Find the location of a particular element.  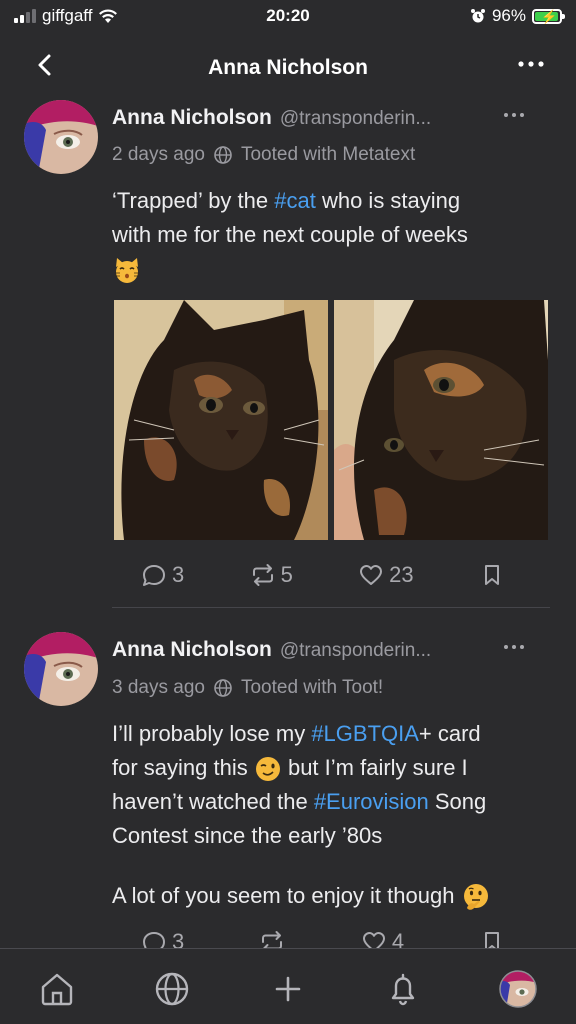

profile-avatar is located at coordinates (518, 989).